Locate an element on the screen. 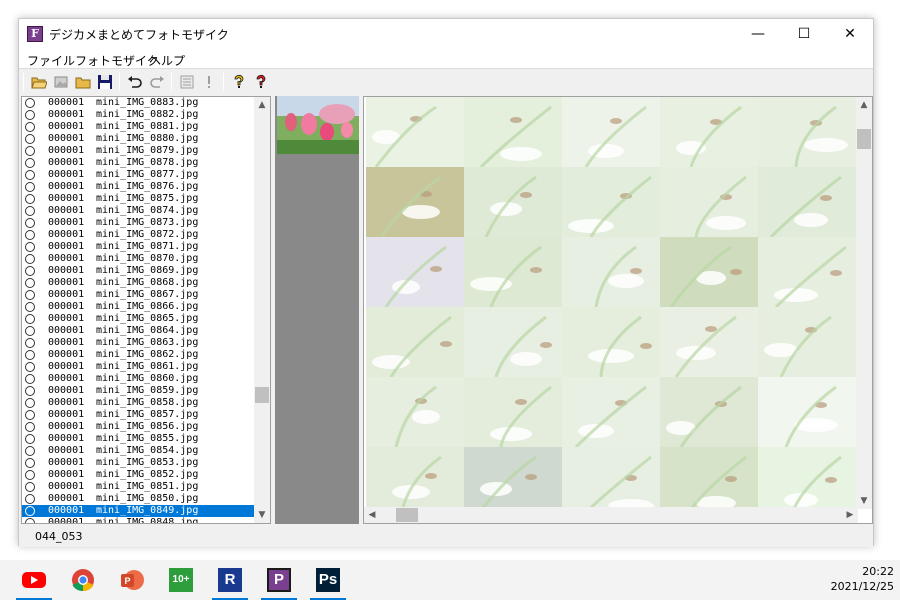  file-list-item: 000001 mini_IMG_0879.jpg is located at coordinates (139, 151).